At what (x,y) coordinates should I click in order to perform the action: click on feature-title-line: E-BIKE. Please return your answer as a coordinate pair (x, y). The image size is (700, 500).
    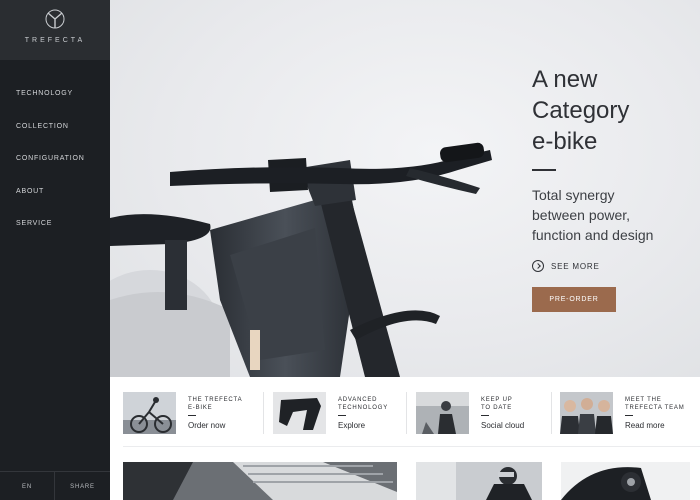
    Looking at the image, I should click on (200, 408).